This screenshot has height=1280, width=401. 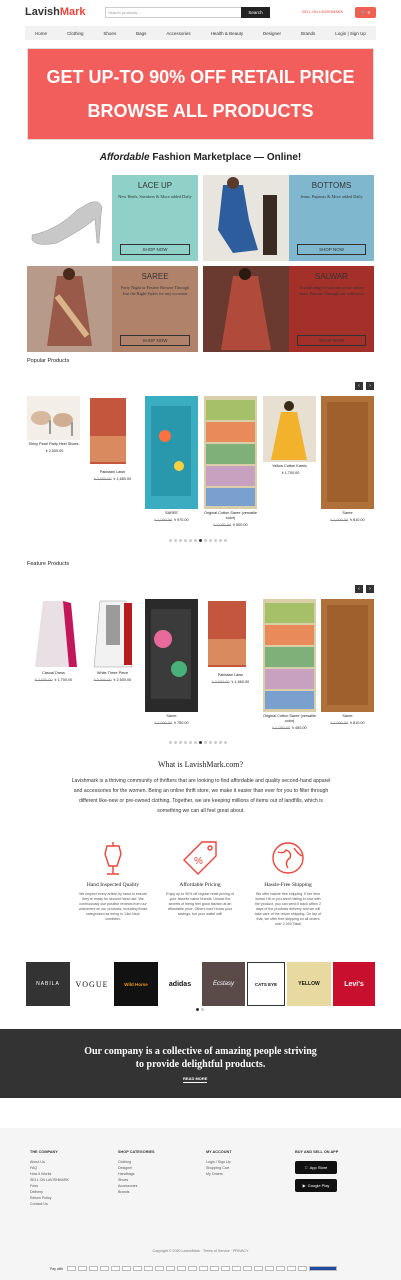 I want to click on nav-item-brands: Brands, so click(x=308, y=33).